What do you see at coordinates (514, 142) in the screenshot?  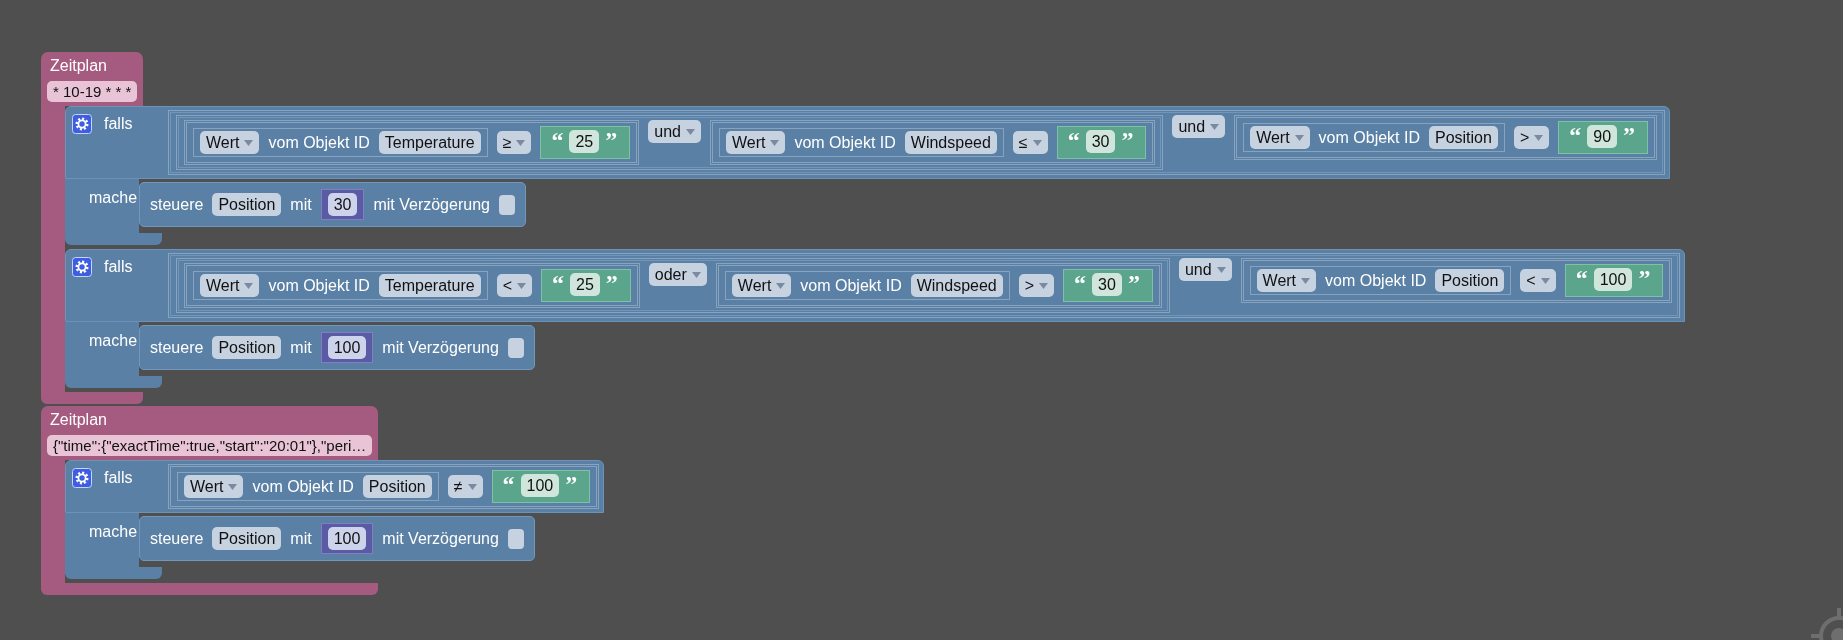 I see `dropdown: ≥` at bounding box center [514, 142].